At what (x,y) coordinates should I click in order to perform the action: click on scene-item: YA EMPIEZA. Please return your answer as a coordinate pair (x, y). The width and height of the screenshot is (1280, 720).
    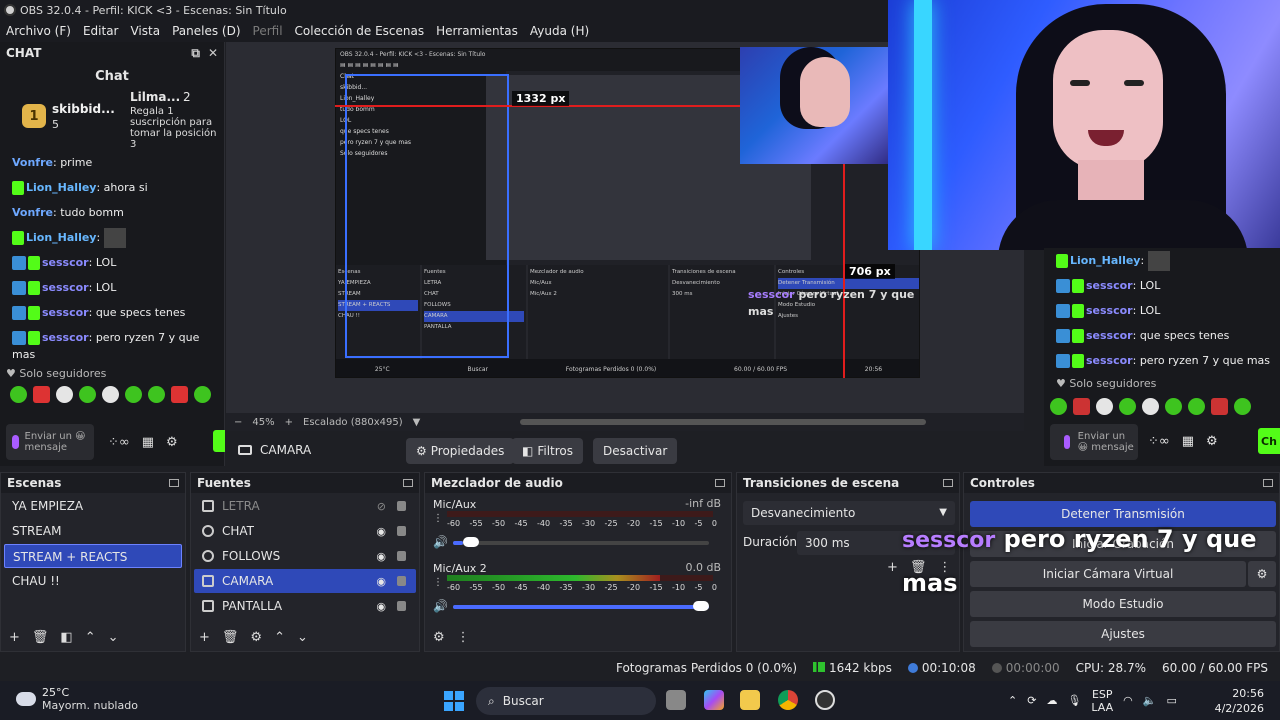
    Looking at the image, I should click on (93, 506).